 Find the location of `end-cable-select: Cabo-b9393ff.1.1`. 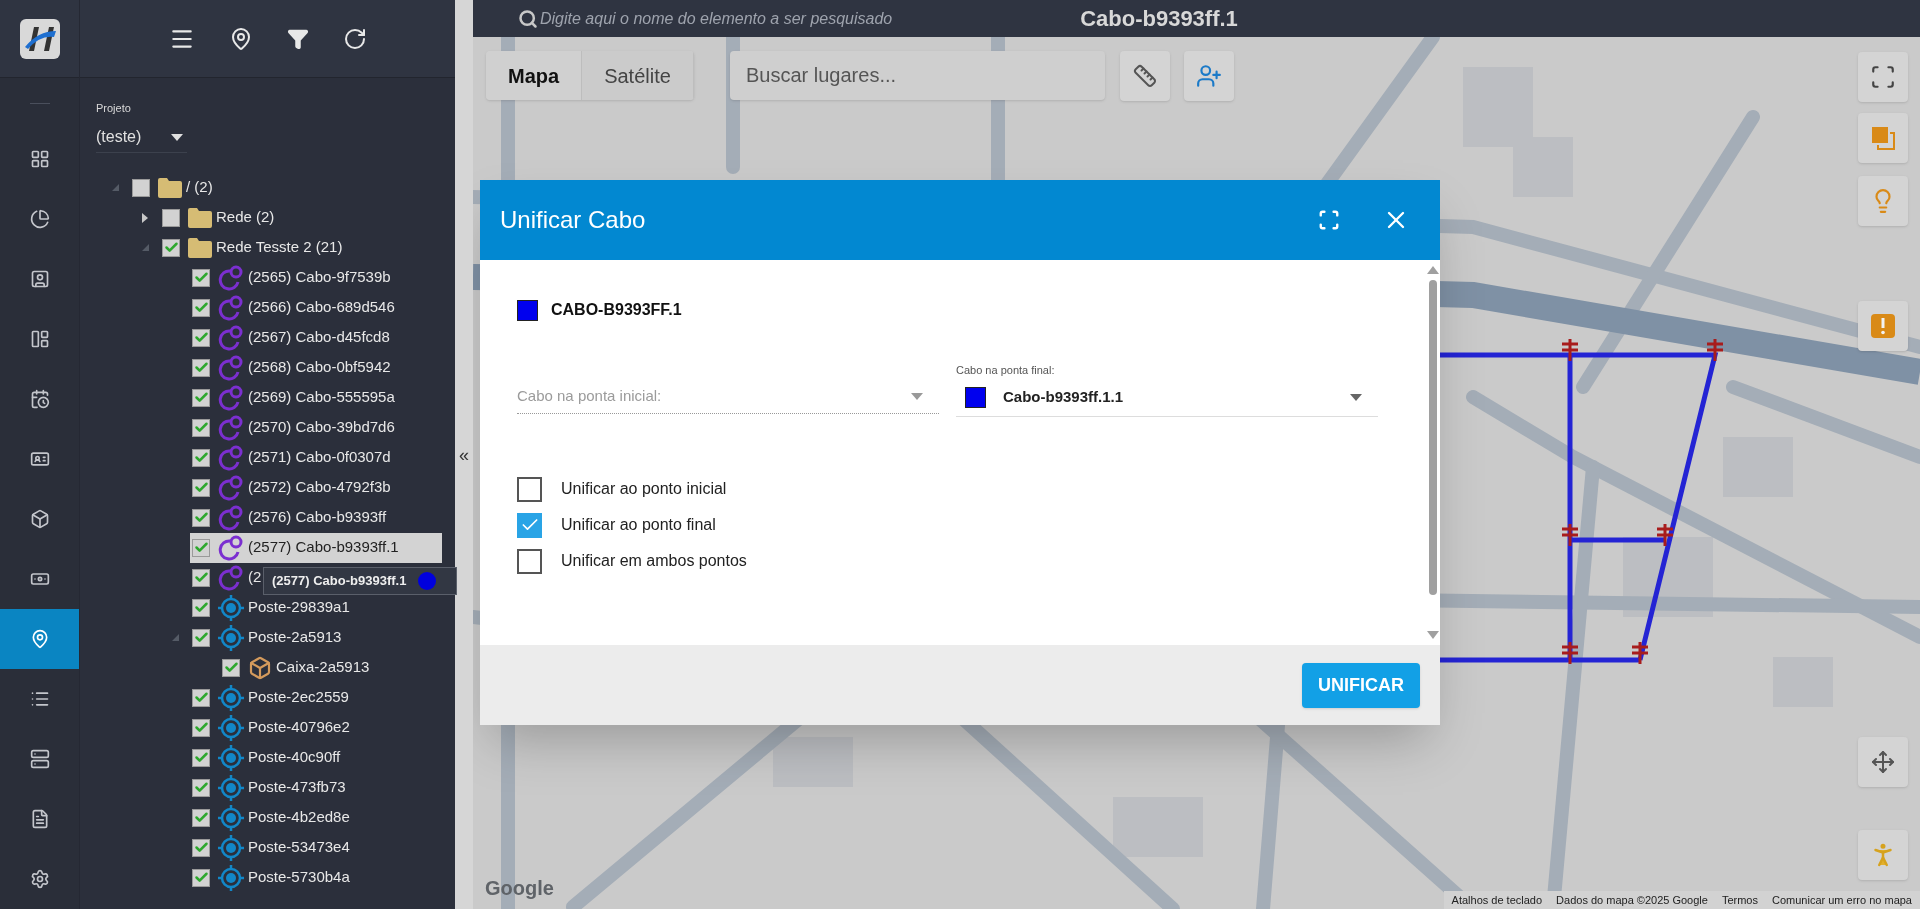

end-cable-select: Cabo-b9393ff.1.1 is located at coordinates (1167, 397).